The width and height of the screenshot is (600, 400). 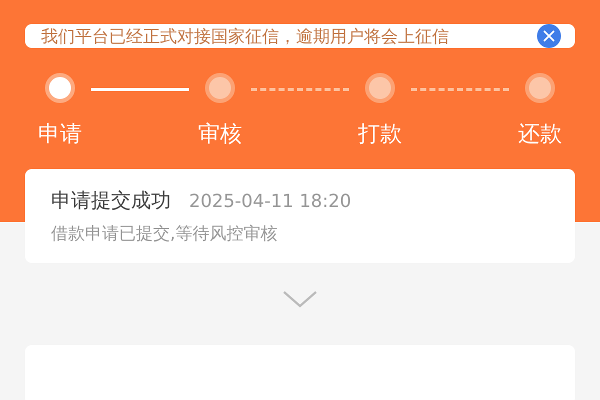 I want to click on step-label: 申请, so click(x=60, y=135).